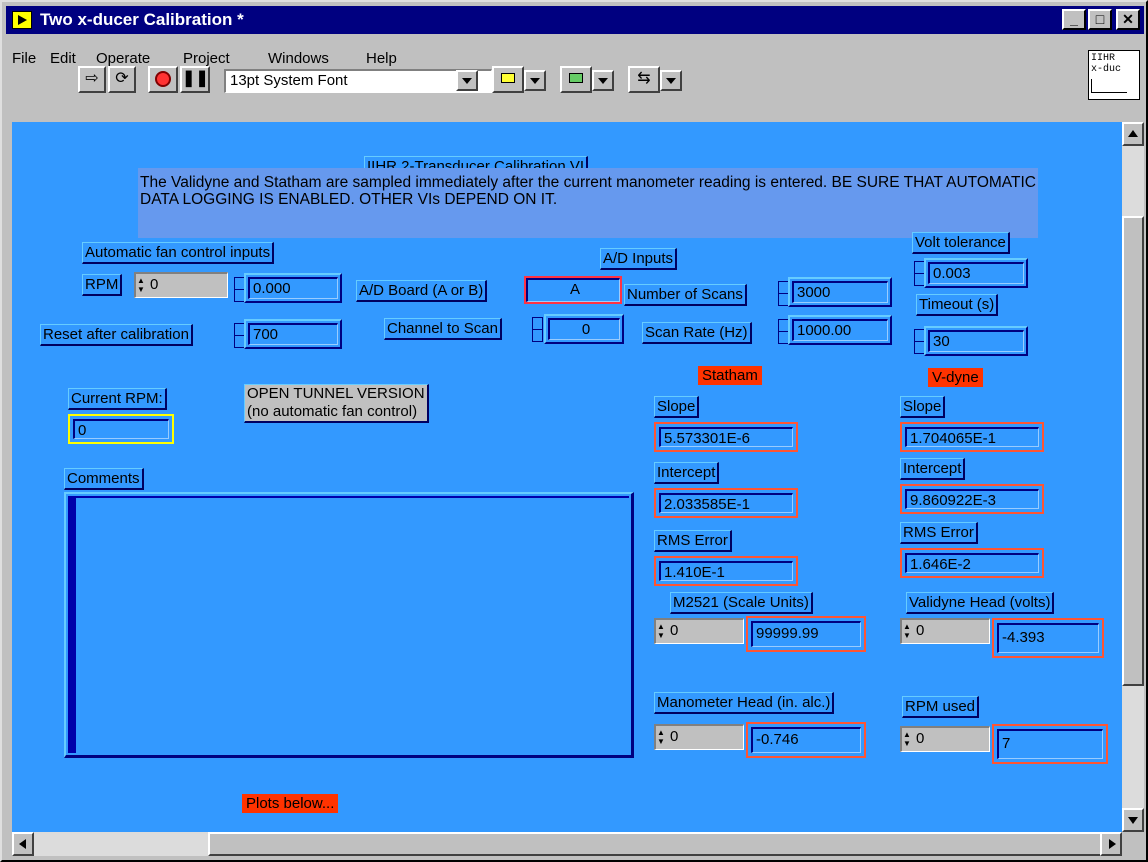  What do you see at coordinates (662, 738) in the screenshot?
I see `manometer-increment-arrows: ▲ ▼` at bounding box center [662, 738].